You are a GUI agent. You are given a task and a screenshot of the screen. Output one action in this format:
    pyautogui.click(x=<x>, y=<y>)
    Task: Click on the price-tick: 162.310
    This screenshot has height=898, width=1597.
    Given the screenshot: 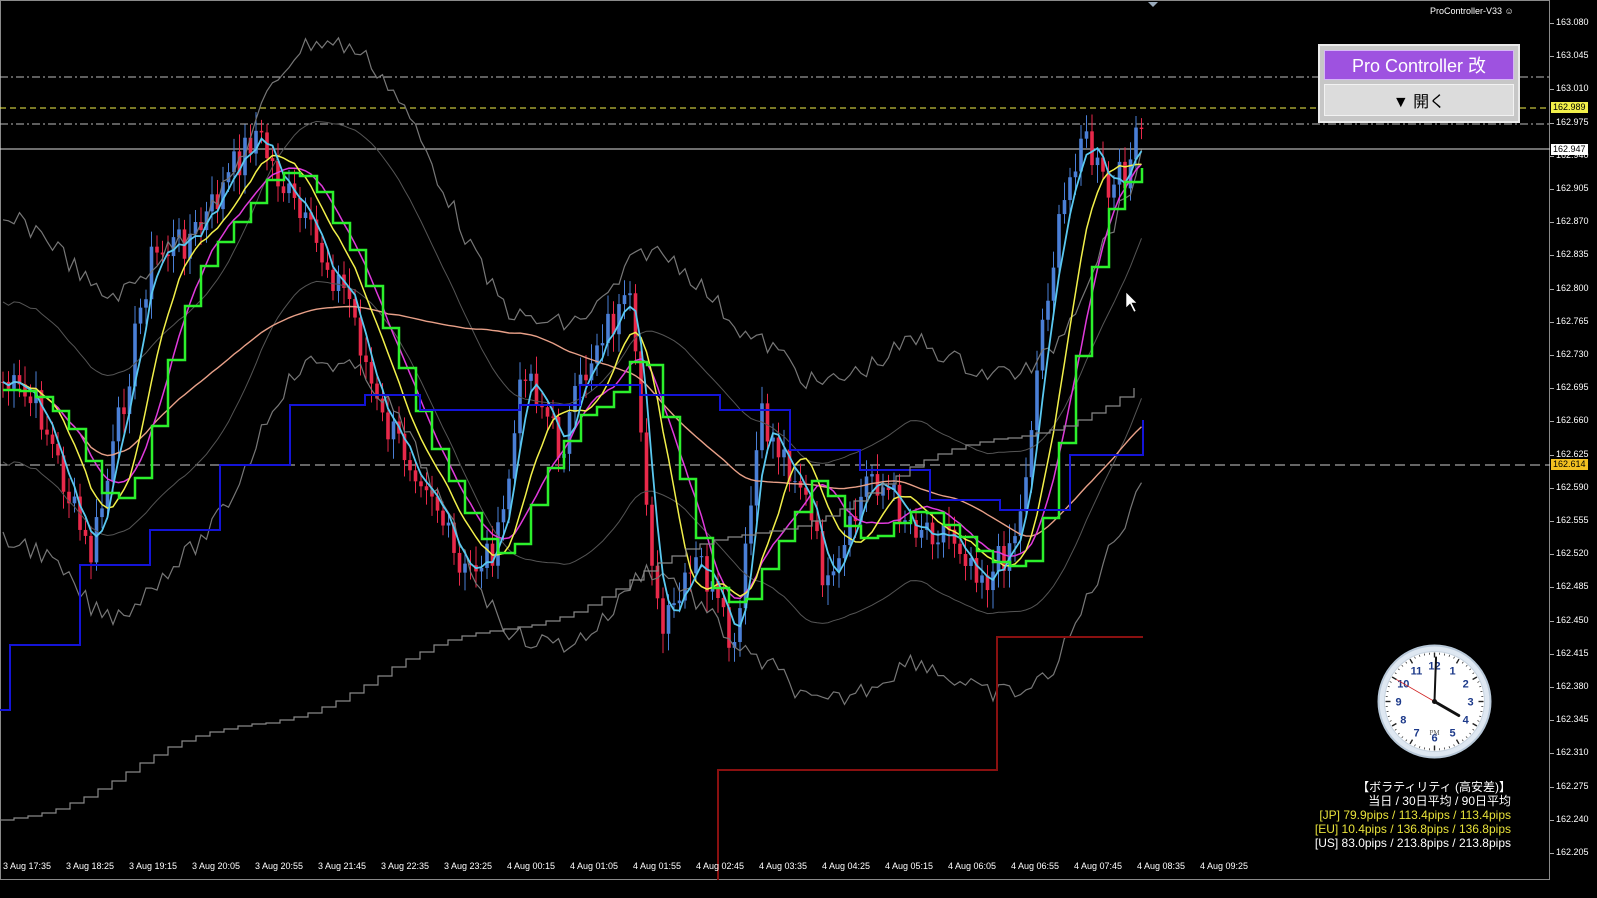 What is the action you would take?
    pyautogui.click(x=1572, y=752)
    